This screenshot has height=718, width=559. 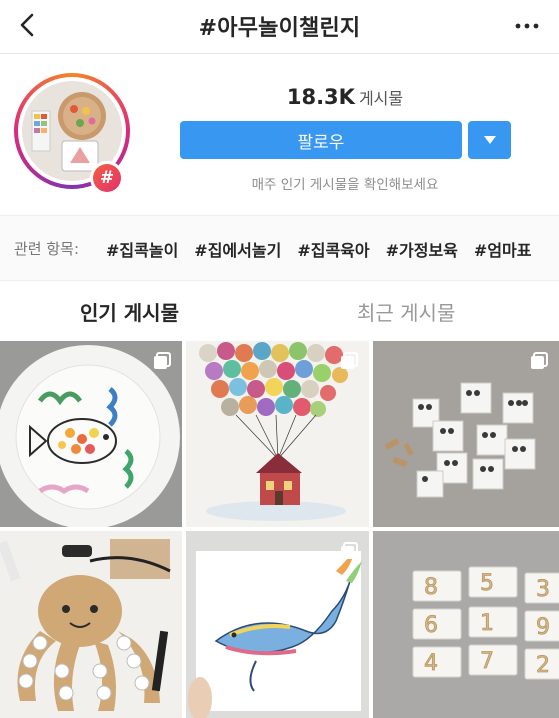 I want to click on post-count-number: 18.3K, so click(x=320, y=97).